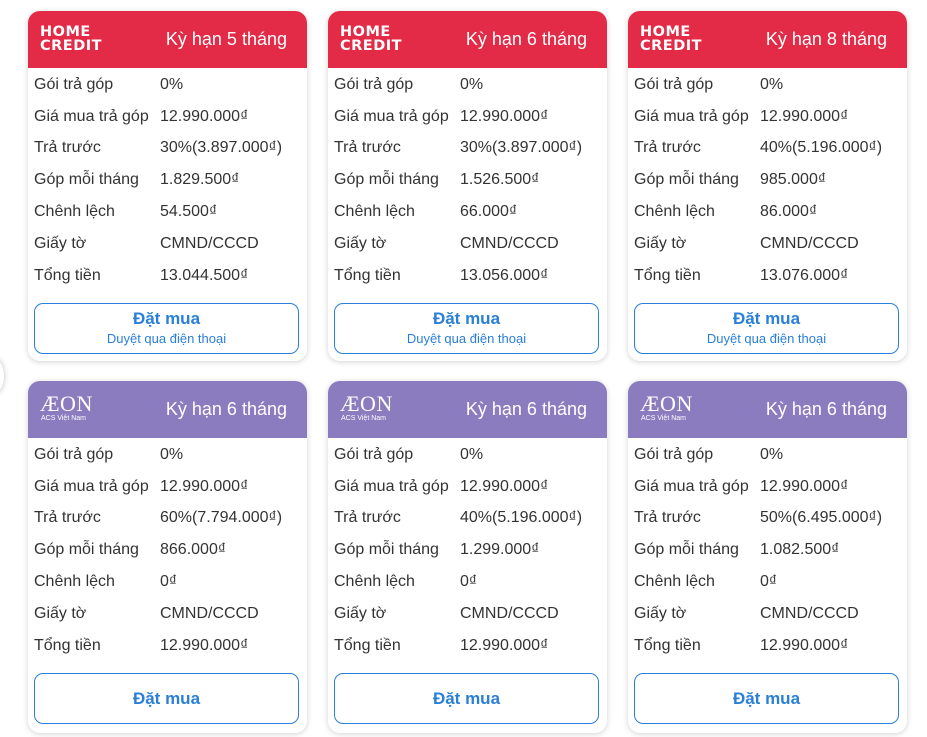 This screenshot has height=737, width=927. I want to click on aeon-logo: ÆON ACS Việt Nam, so click(366, 407).